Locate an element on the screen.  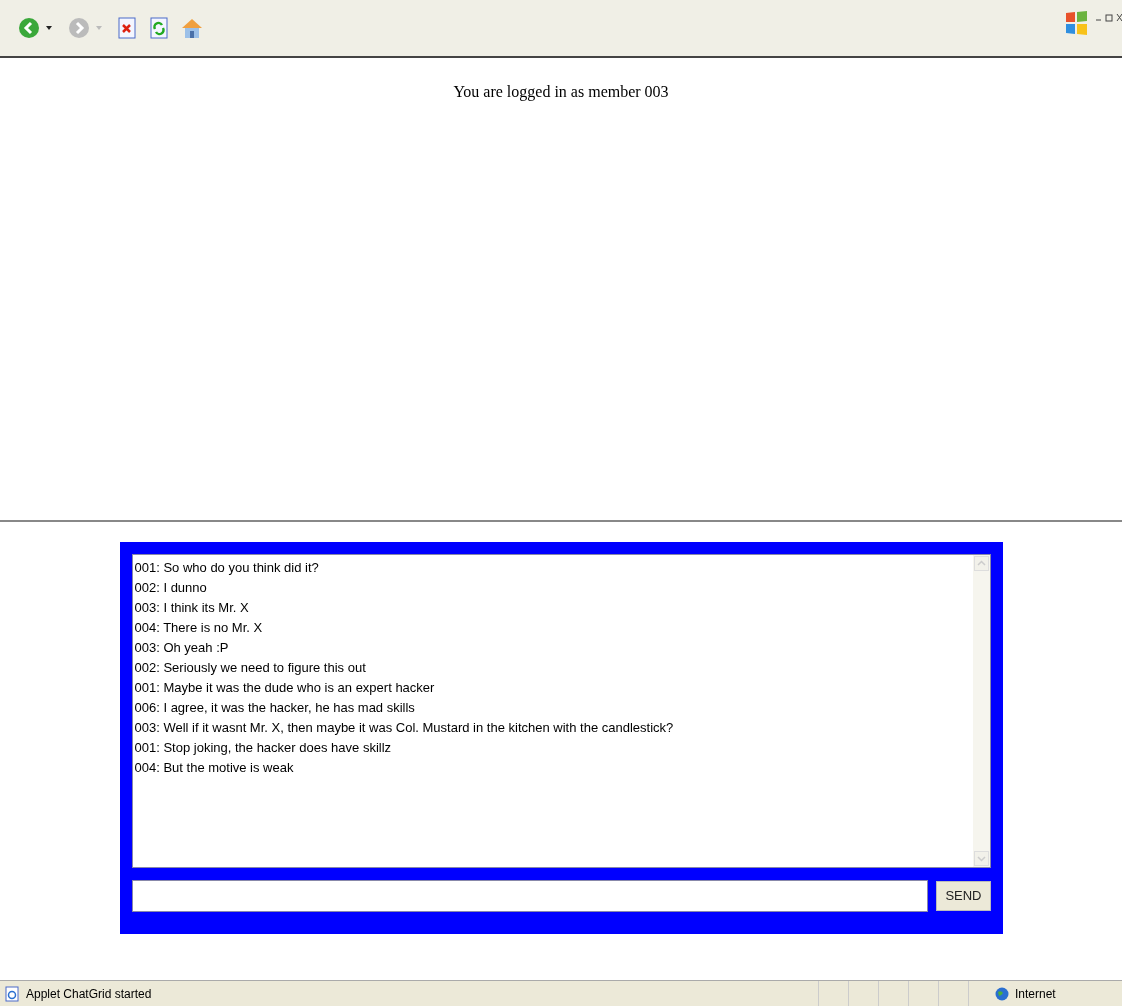
chat-message: 006: I agree, it was the hacker, he has mad skills is located at coordinates (274, 708).